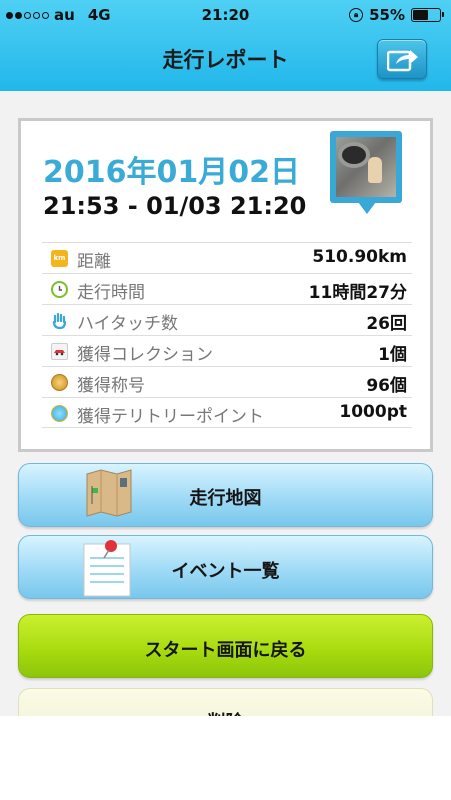 The height and width of the screenshot is (800, 451). I want to click on orientation-lock-icon: 🔒︎, so click(356, 15).